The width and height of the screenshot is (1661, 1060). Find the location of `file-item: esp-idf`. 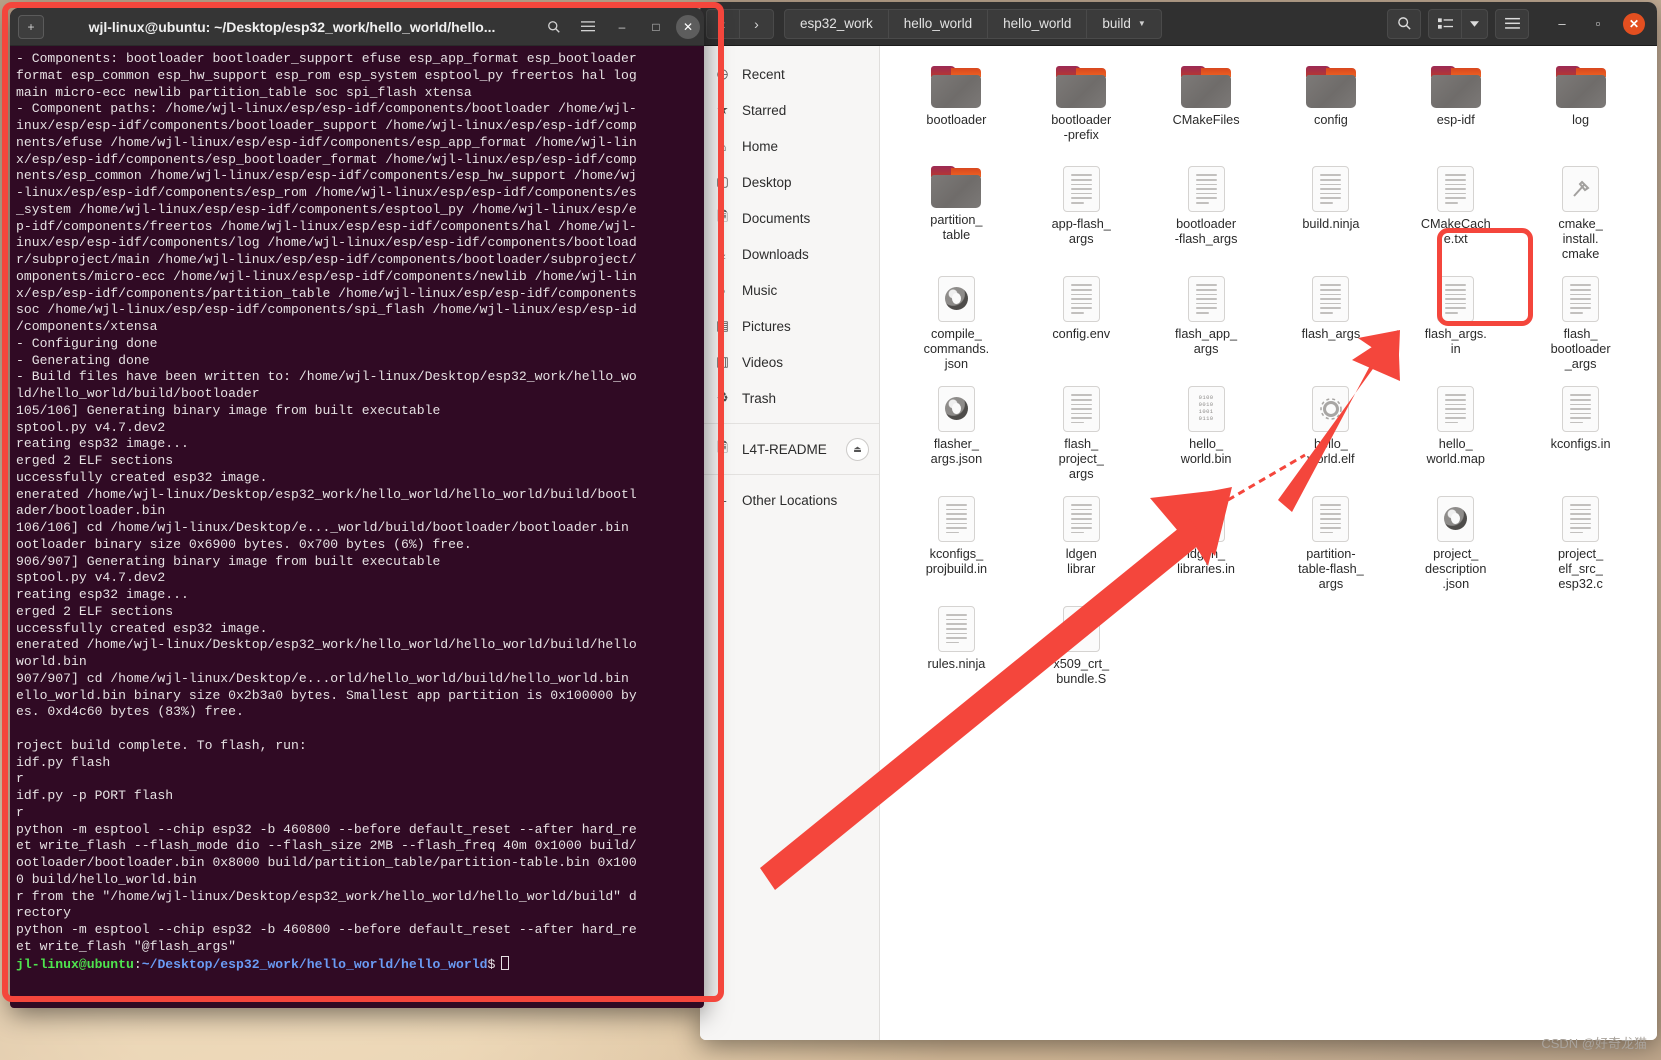

file-item: esp-idf is located at coordinates (1455, 108).